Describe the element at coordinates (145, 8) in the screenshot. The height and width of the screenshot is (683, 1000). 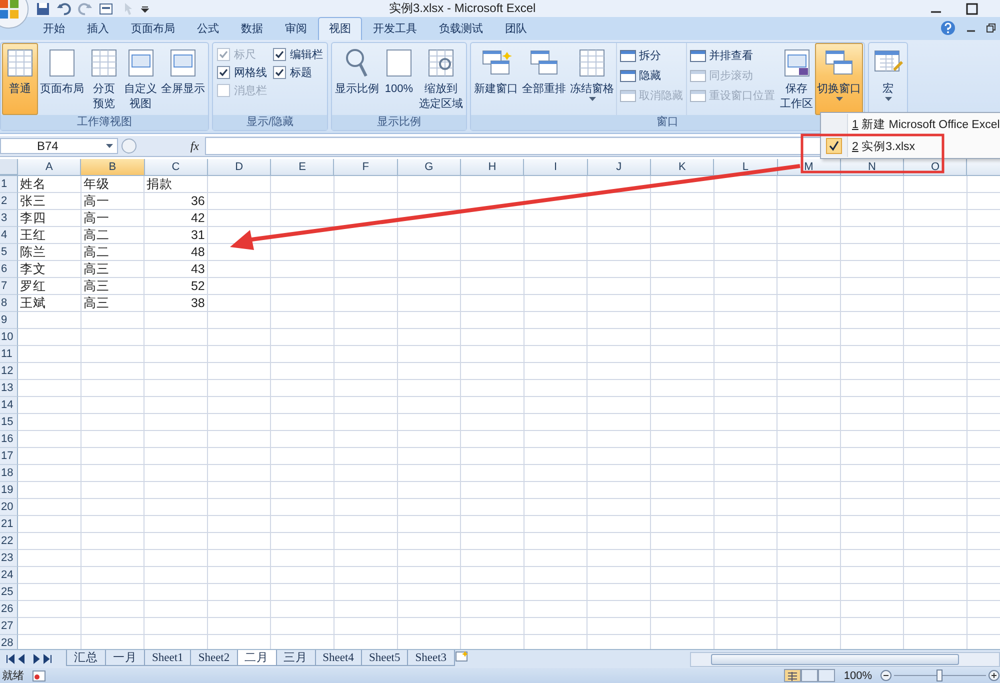
I see `customize-icon` at that location.